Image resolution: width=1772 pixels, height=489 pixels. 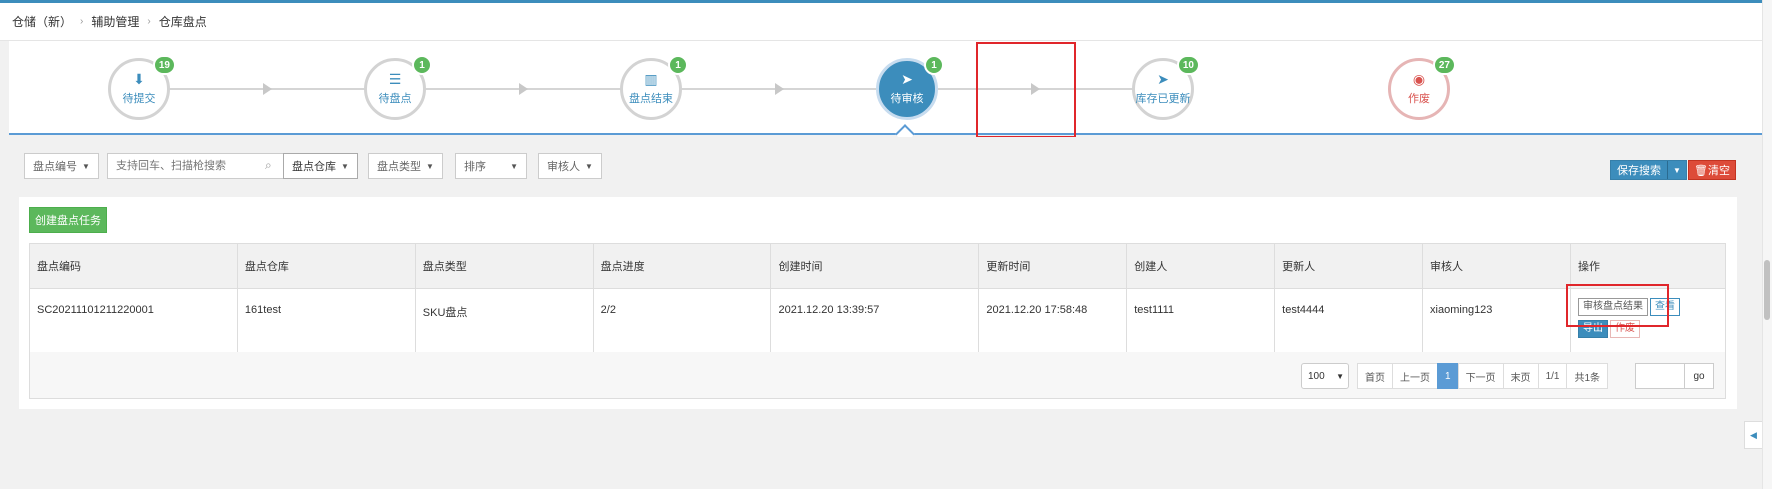 I want to click on column-header: 审核人, so click(x=1496, y=266).